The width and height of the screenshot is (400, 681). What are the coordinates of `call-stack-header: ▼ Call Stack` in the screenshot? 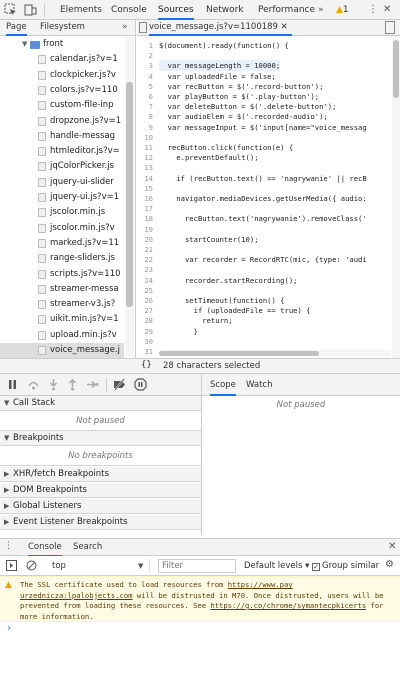 It's located at (100, 403).